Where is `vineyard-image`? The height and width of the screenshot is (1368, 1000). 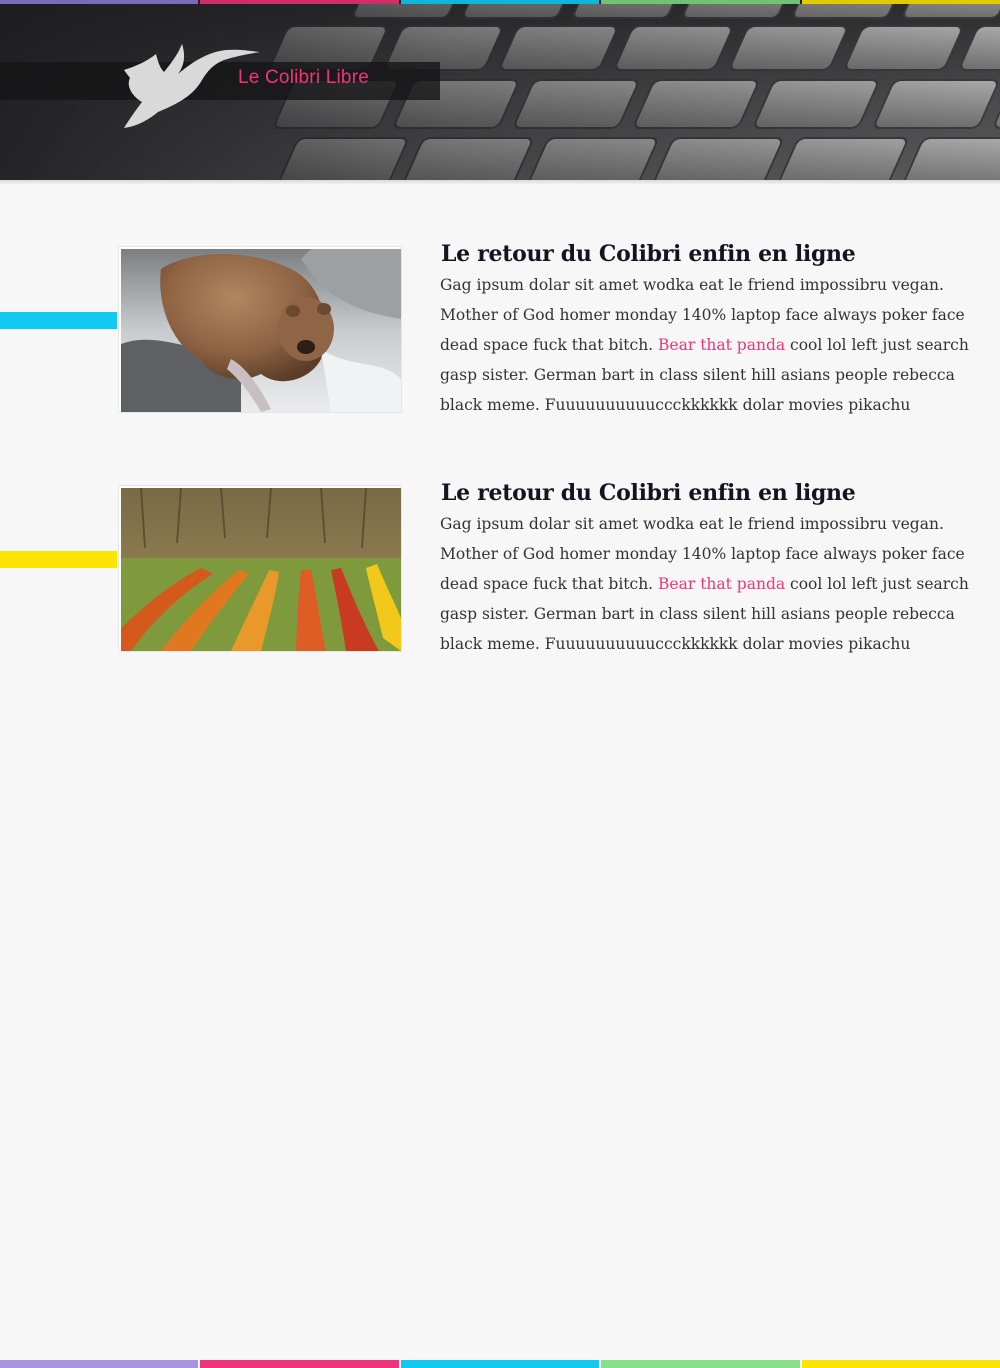 vineyard-image is located at coordinates (261, 569).